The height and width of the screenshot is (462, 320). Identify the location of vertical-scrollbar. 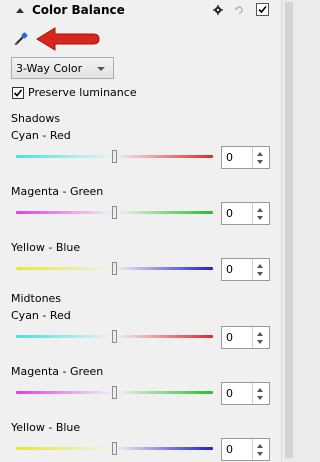
(288, 231).